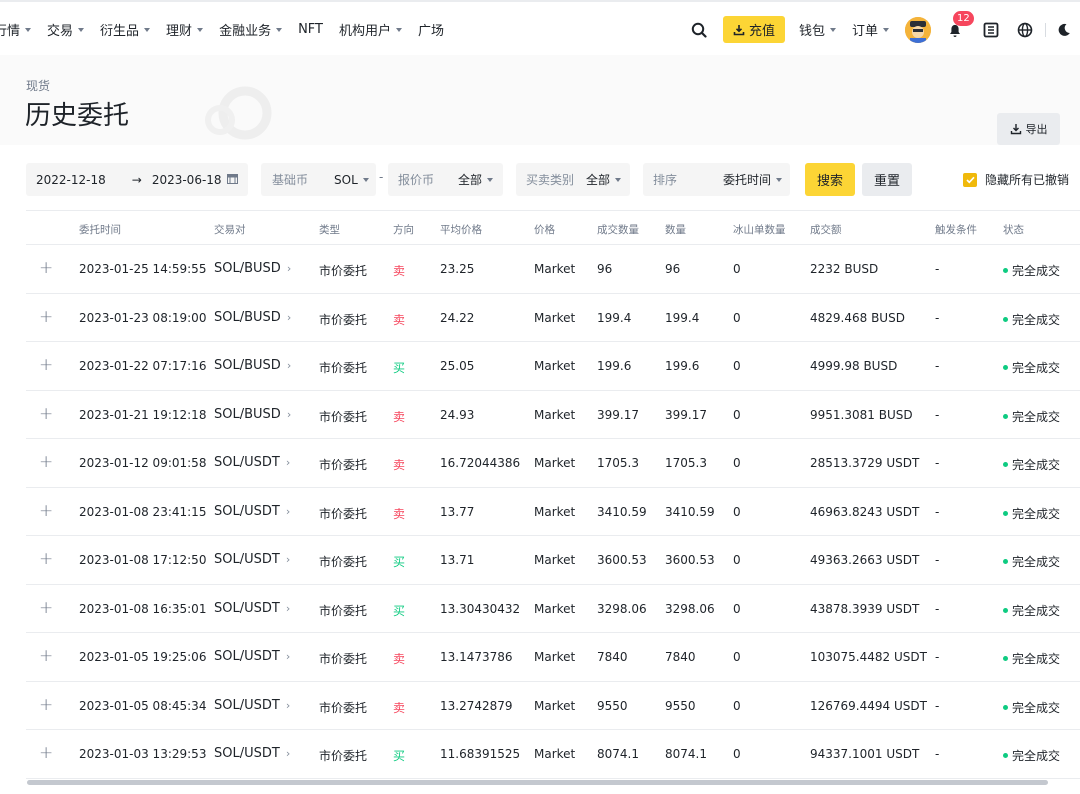  Describe the element at coordinates (461, 230) in the screenshot. I see `col-avg-price: 平均价格` at that location.